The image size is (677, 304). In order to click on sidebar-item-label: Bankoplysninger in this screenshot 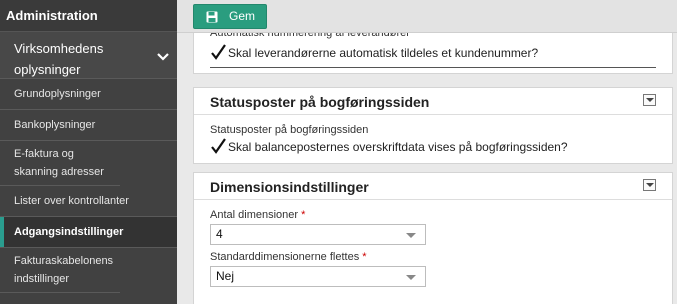, I will do `click(55, 125)`.